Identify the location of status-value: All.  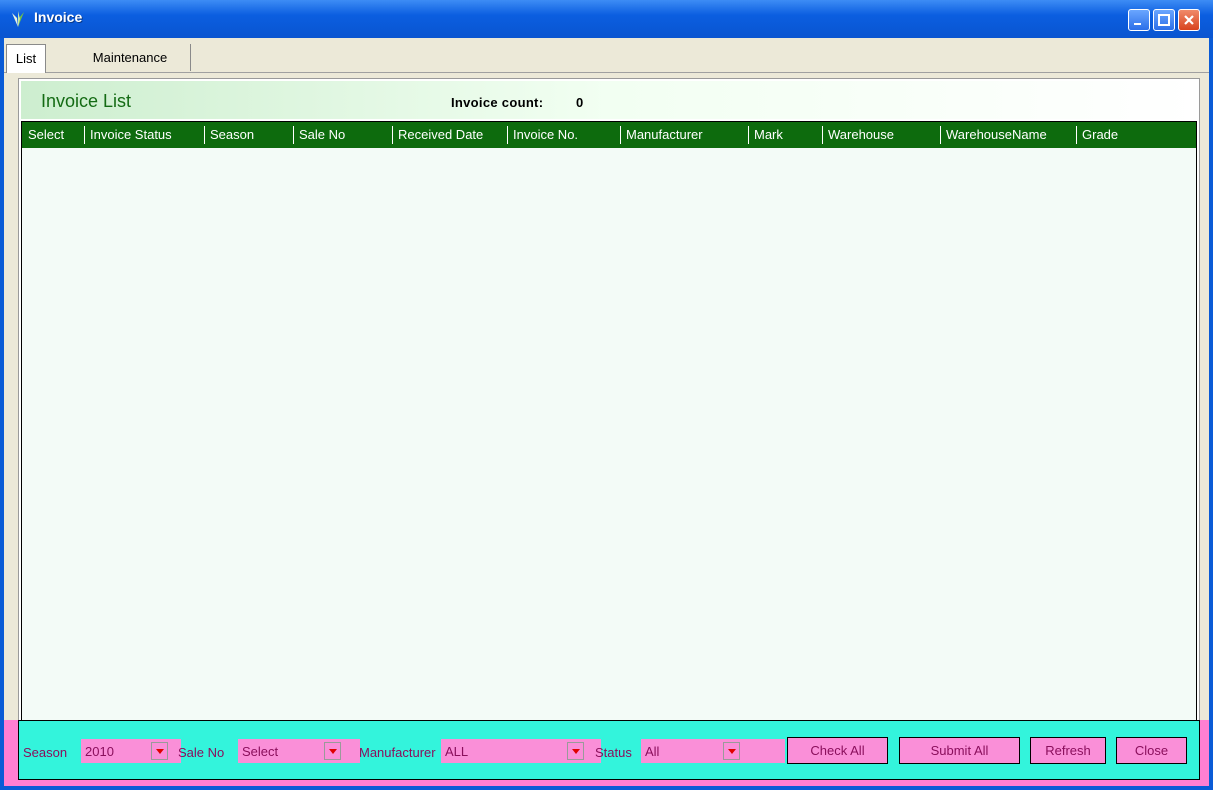
(652, 751).